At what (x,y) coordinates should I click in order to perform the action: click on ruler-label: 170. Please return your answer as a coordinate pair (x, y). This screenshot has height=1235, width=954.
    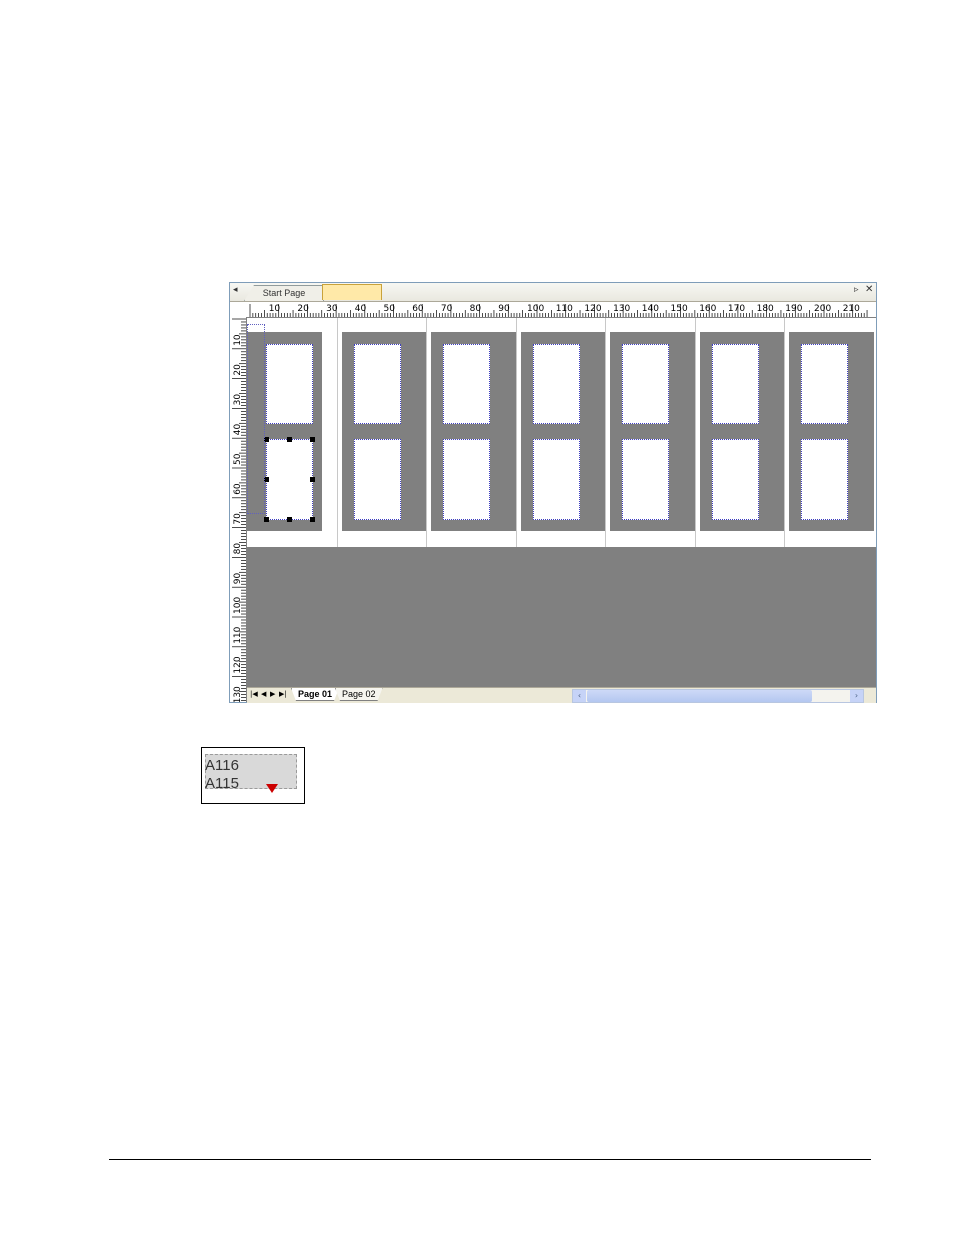
    Looking at the image, I should click on (736, 309).